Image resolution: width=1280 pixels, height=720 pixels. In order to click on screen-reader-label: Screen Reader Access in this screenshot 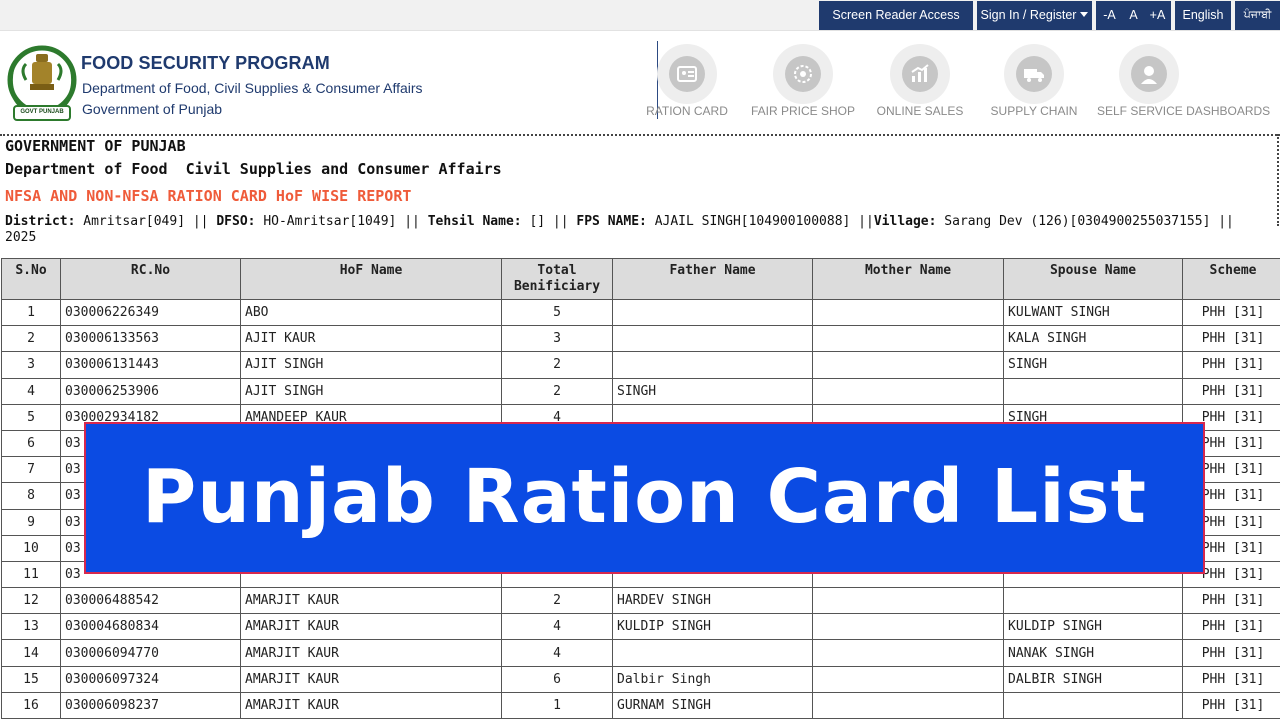, I will do `click(896, 15)`.